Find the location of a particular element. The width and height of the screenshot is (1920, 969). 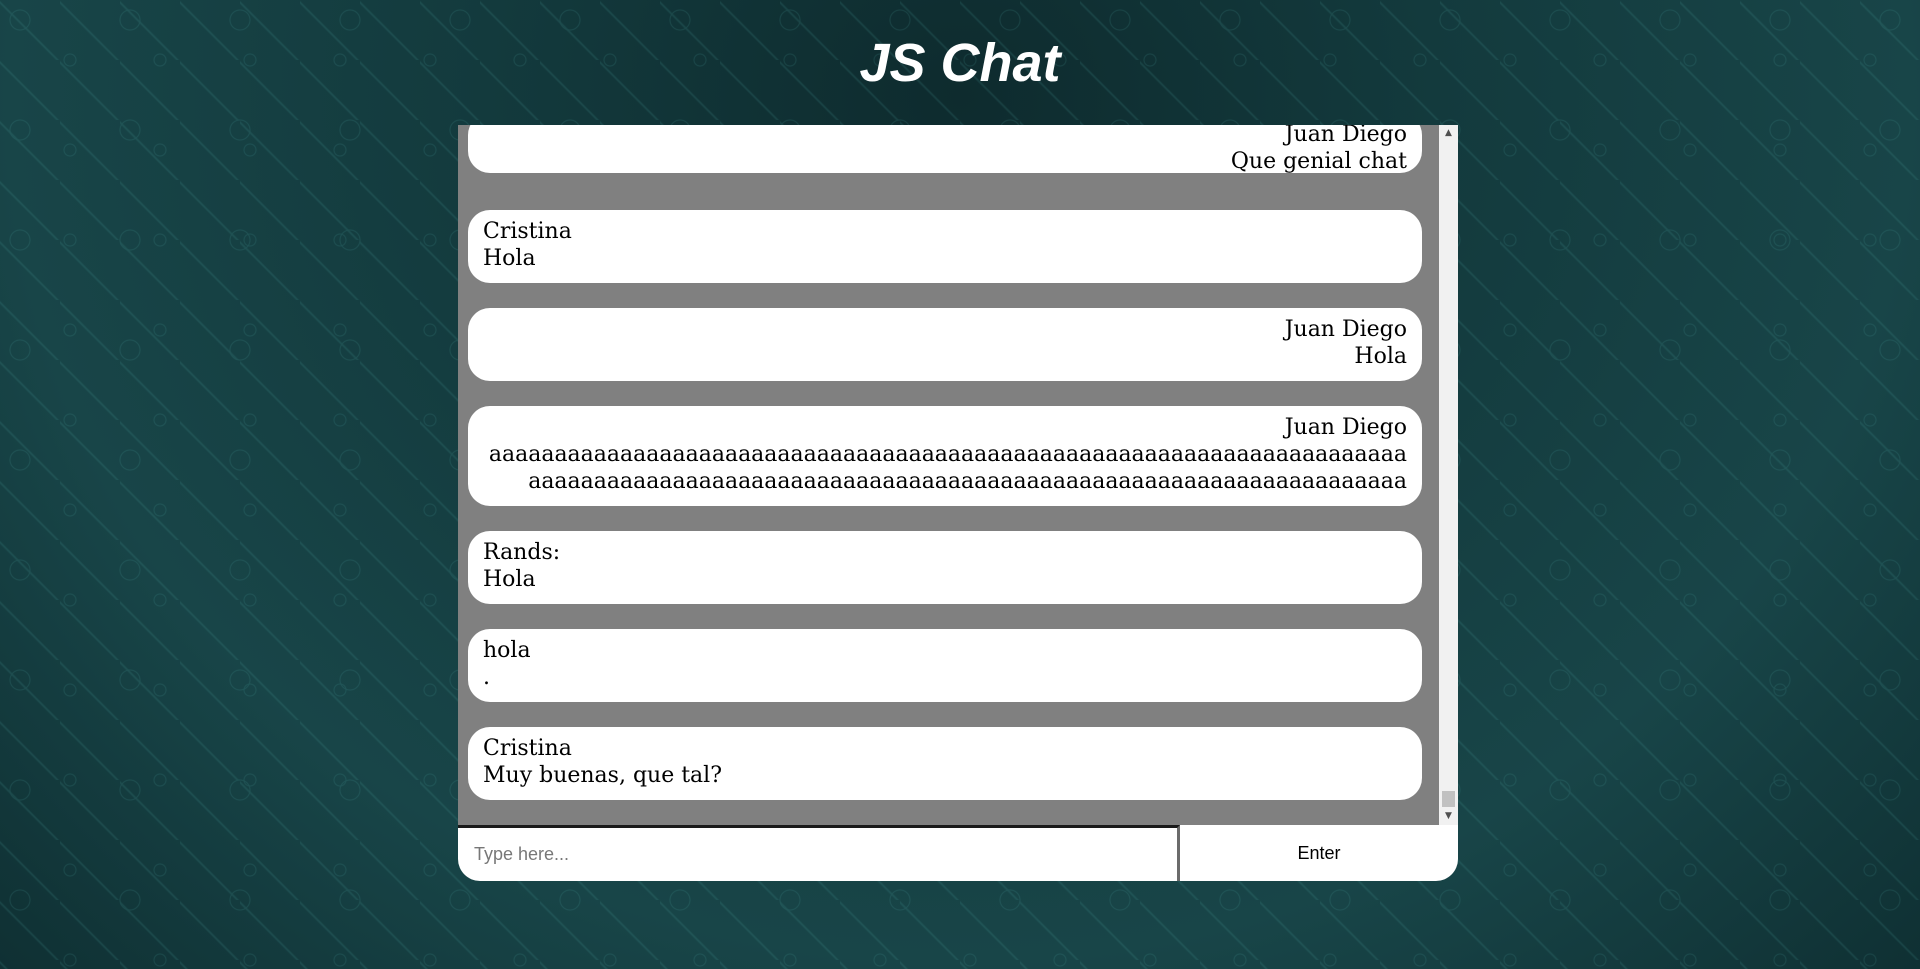

message-text: . is located at coordinates (486, 677).